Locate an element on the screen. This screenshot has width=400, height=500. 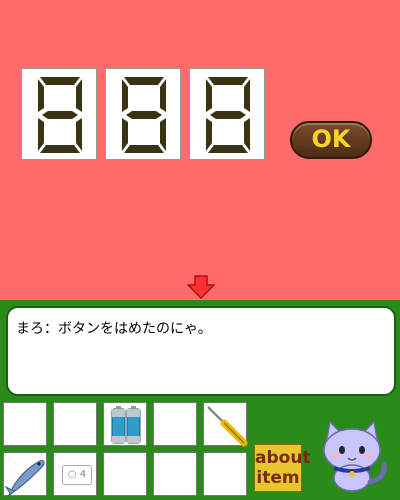
ok-button: OK is located at coordinates (331, 140).